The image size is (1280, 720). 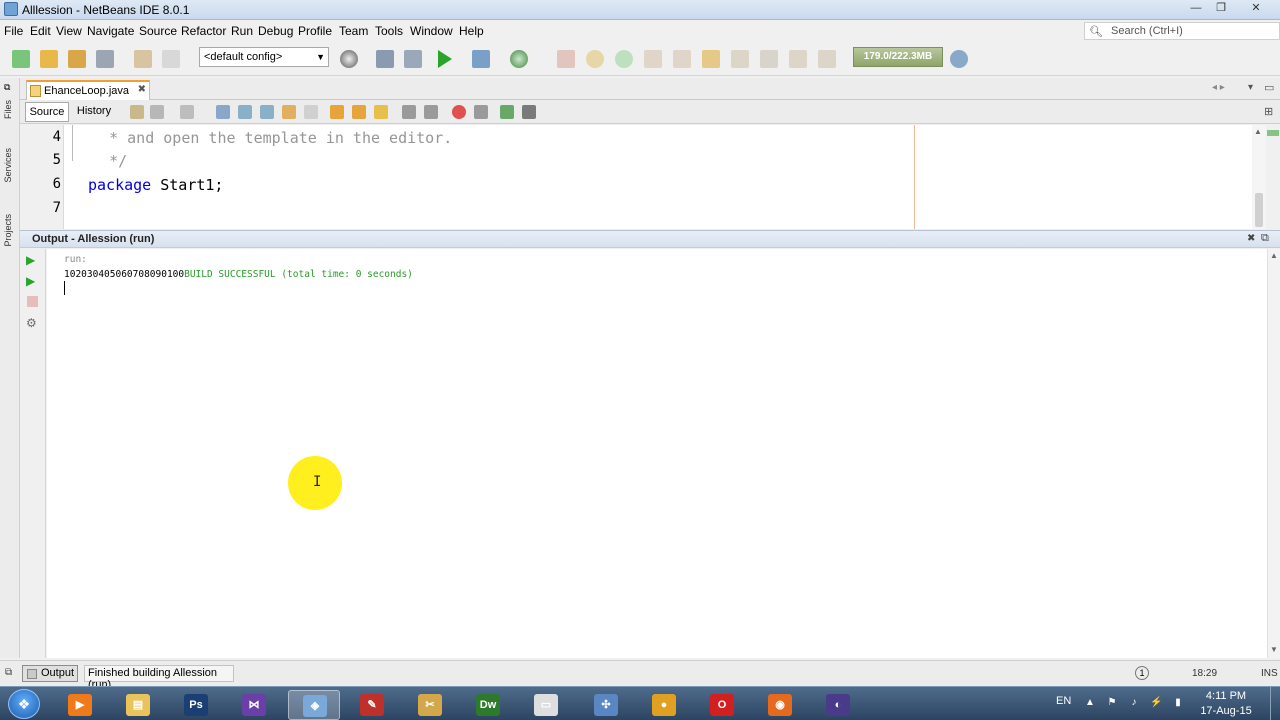 I want to click on prev-bookmark-icon, so click(x=337, y=112).